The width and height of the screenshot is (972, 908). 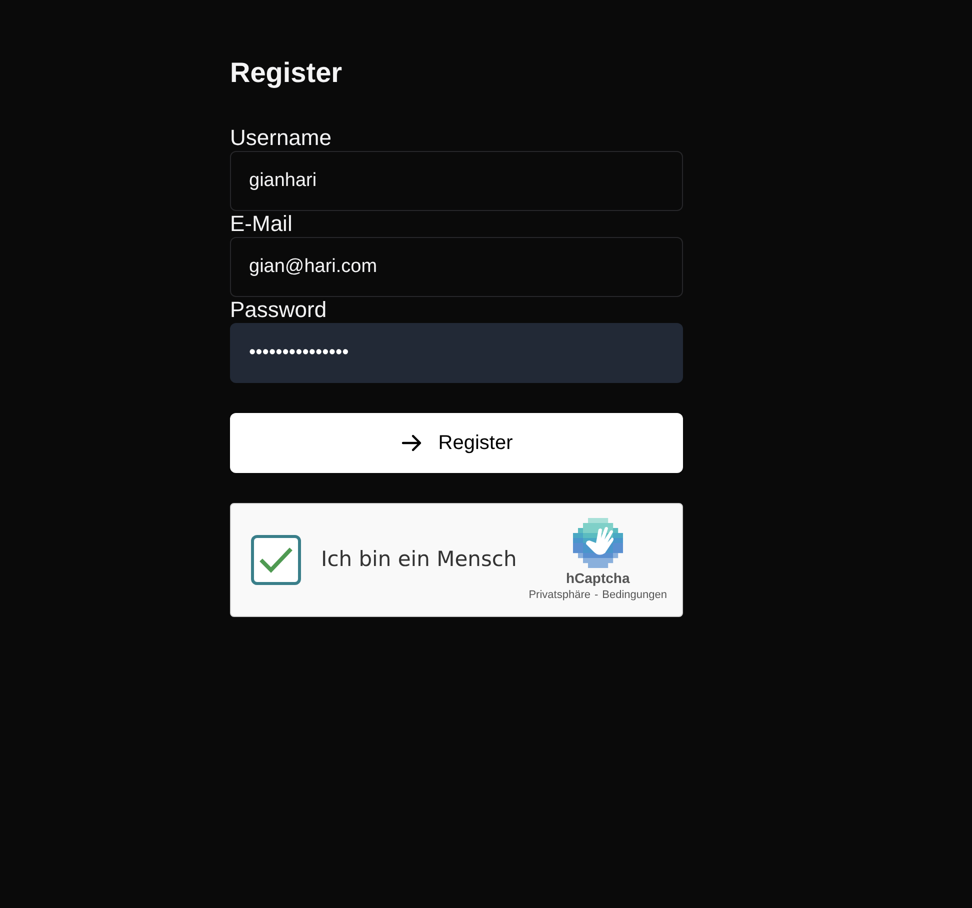 What do you see at coordinates (597, 543) in the screenshot?
I see `hand-mosaic-icon` at bounding box center [597, 543].